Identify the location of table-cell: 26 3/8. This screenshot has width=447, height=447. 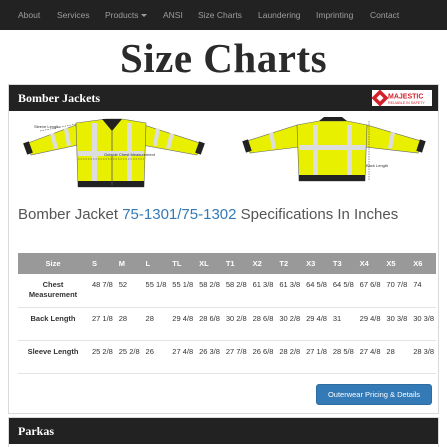
(208, 357).